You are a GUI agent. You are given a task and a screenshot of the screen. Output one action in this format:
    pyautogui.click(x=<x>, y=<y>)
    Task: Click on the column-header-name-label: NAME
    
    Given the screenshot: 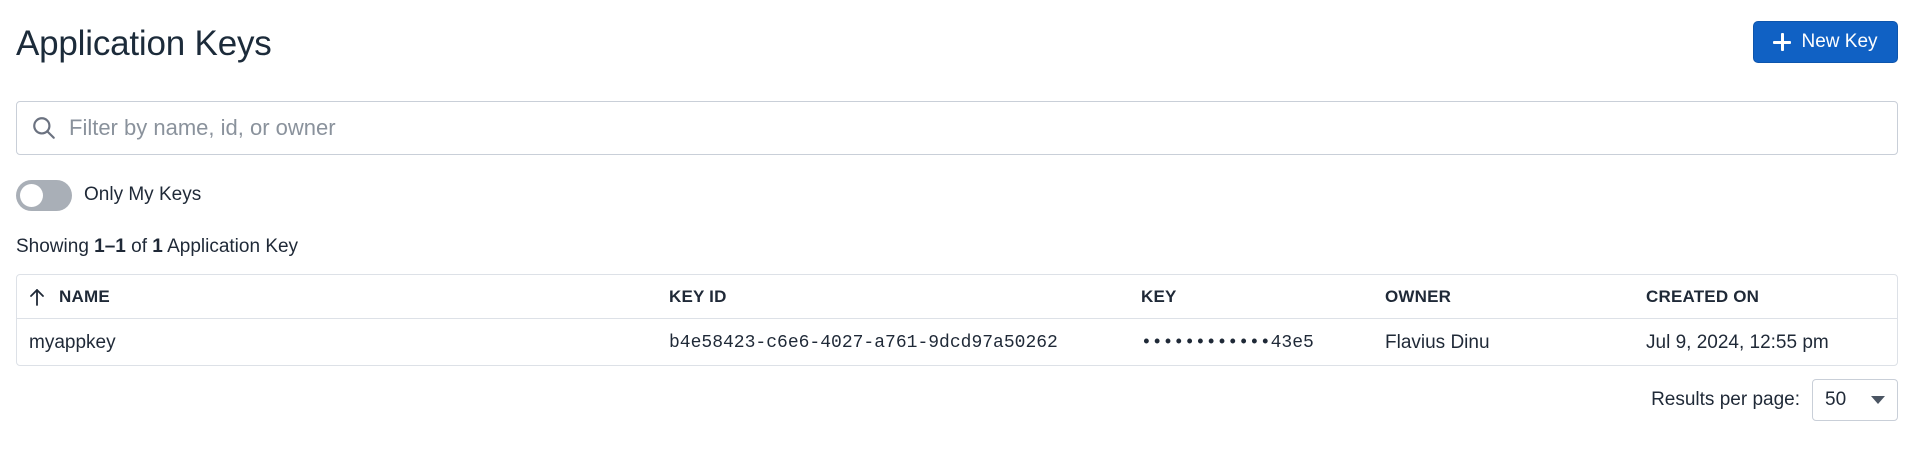 What is the action you would take?
    pyautogui.click(x=84, y=296)
    